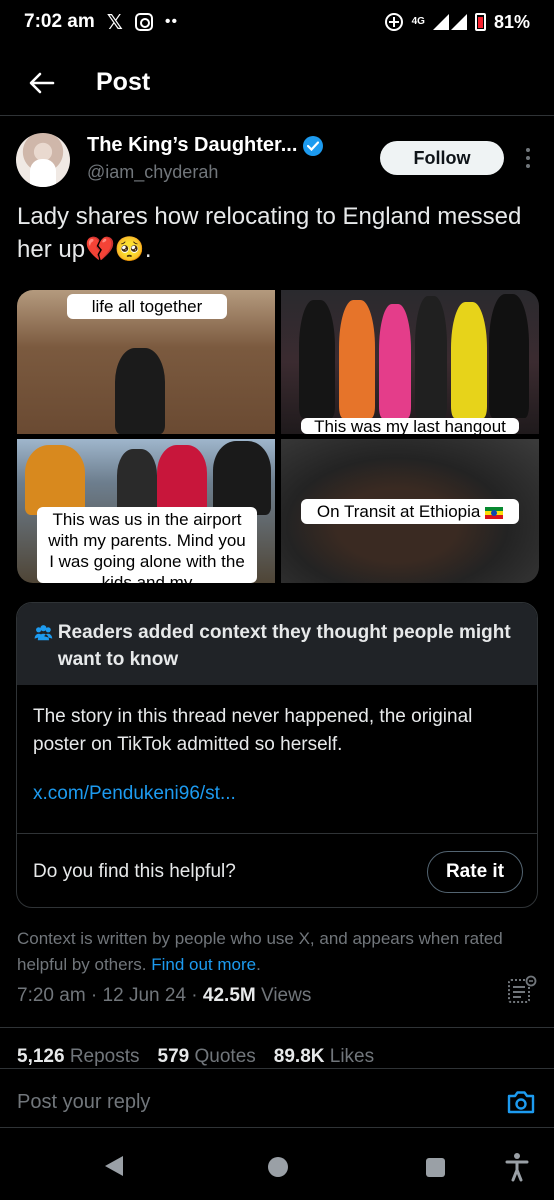 The height and width of the screenshot is (1200, 554). I want to click on reposts-label: Reposts, so click(104, 1056).